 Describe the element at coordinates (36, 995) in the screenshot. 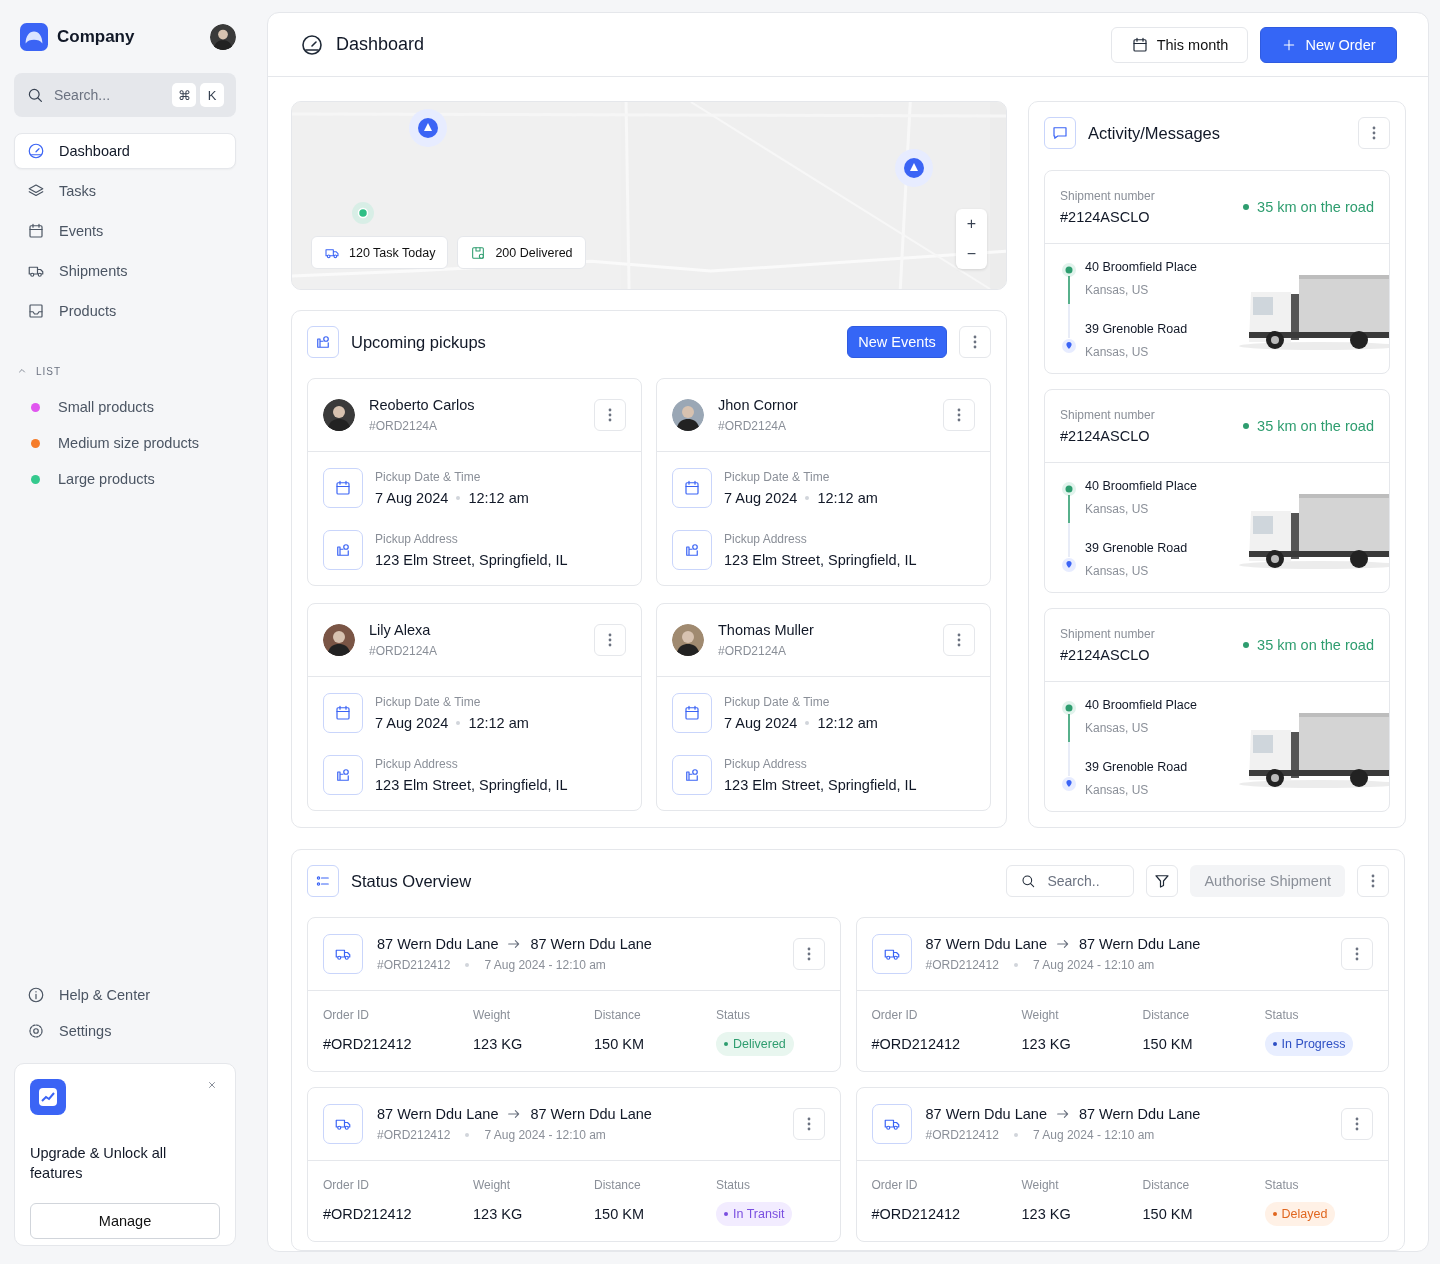

I see `info-icon` at that location.